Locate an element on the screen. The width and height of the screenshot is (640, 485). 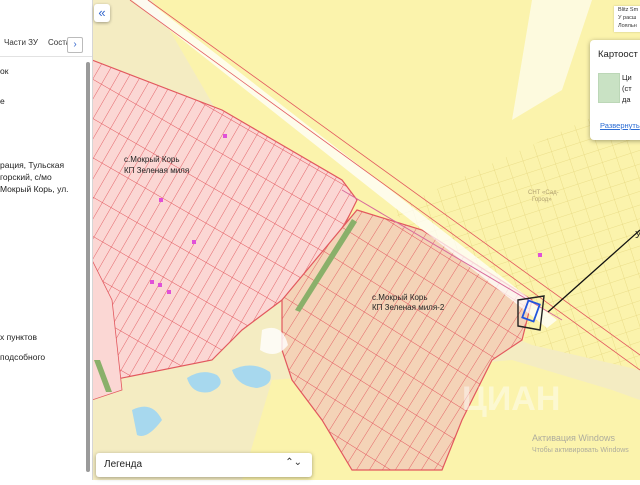
collapse-sidebar-button: « is located at coordinates (102, 13).